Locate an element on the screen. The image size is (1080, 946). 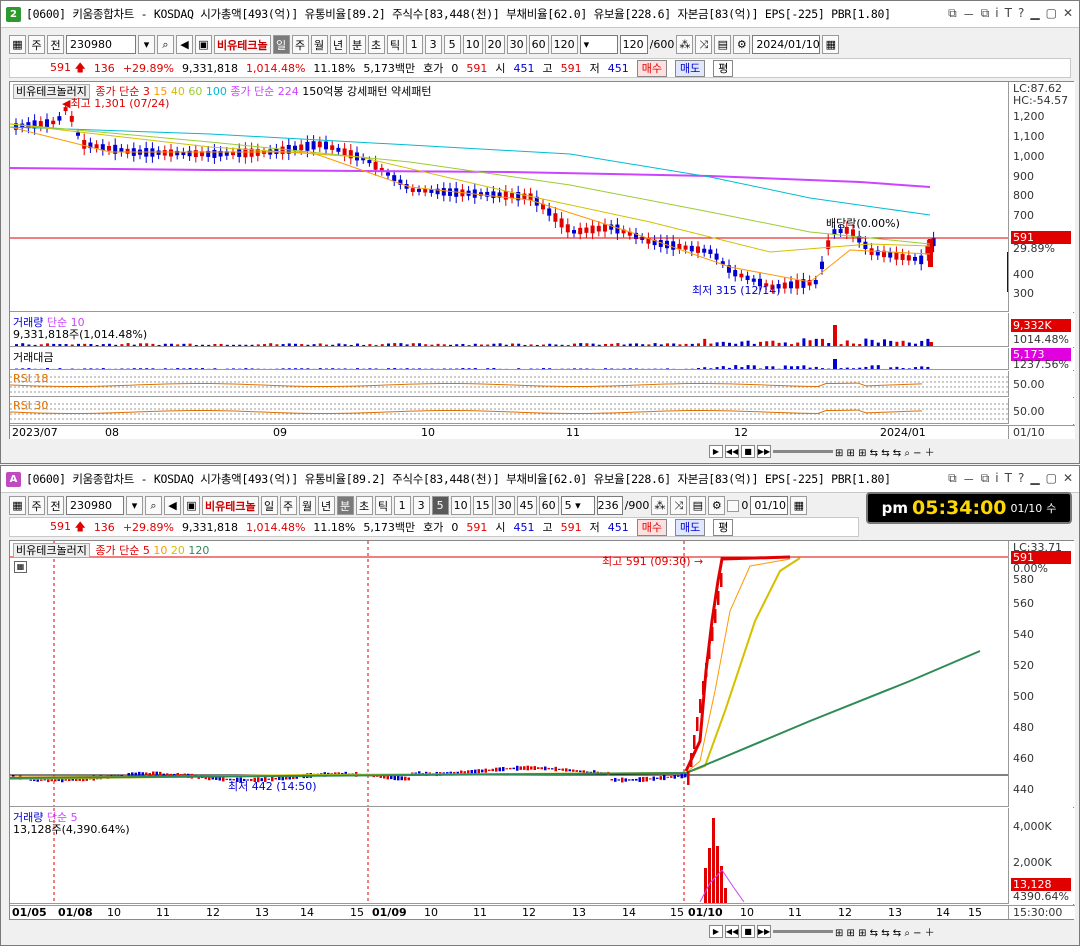
table-icon: ▦ is located at coordinates (20, 567).